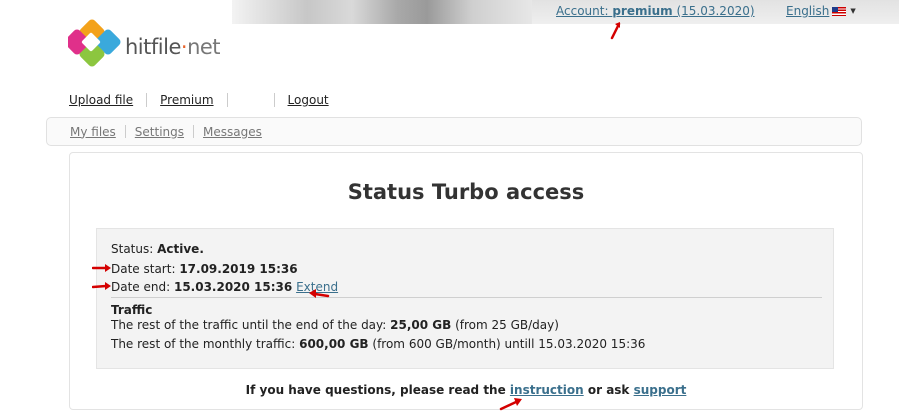 Image resolution: width=899 pixels, height=419 pixels. I want to click on nav-logout: Logout, so click(308, 100).